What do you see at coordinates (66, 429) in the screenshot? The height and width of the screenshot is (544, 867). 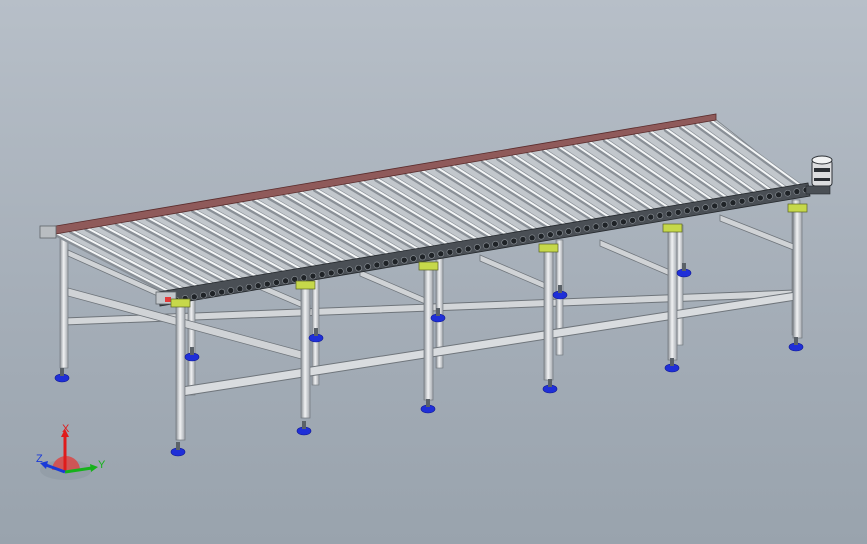 I see `x-axis-label: X` at bounding box center [66, 429].